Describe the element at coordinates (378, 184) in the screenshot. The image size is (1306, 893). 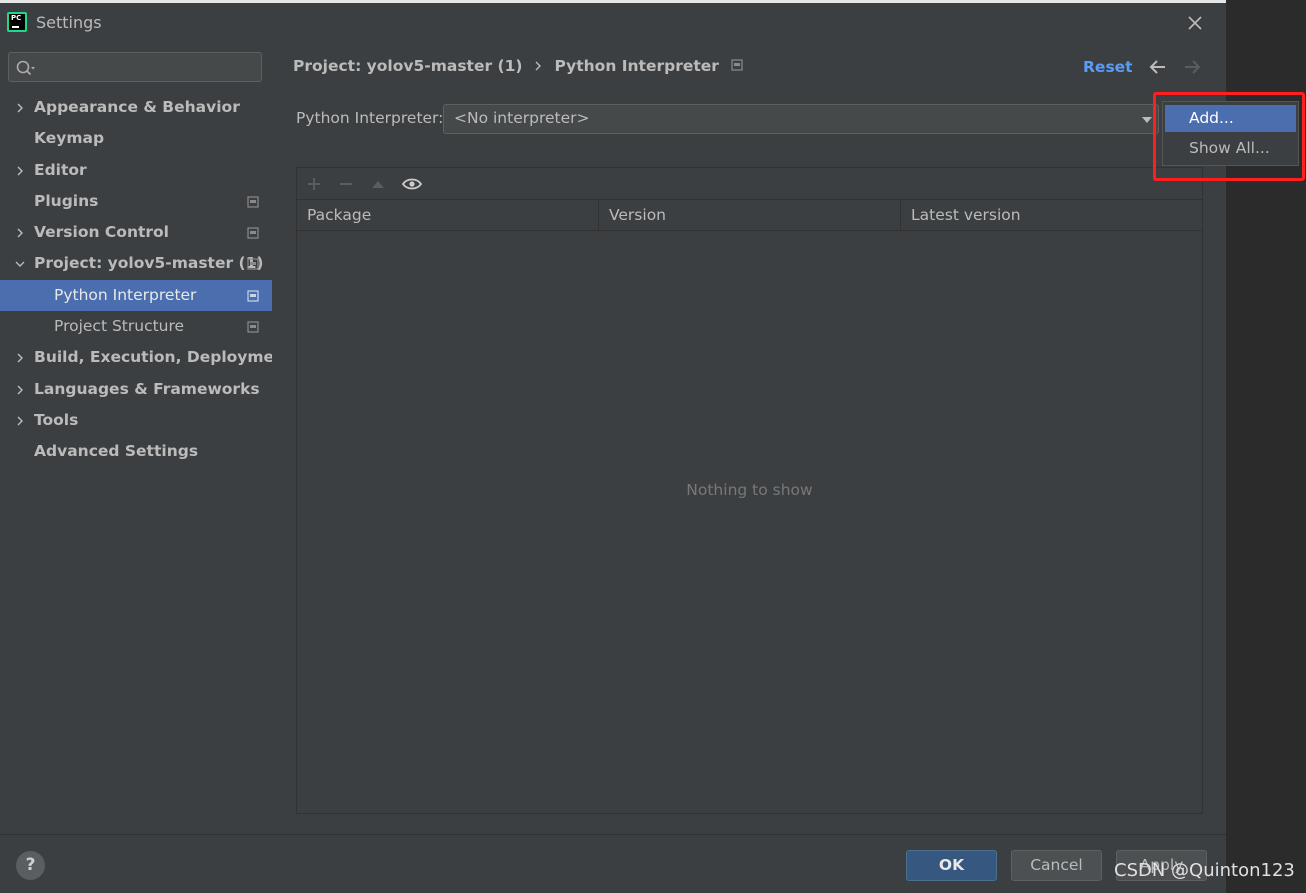
I see `upgrade-package-icon` at that location.